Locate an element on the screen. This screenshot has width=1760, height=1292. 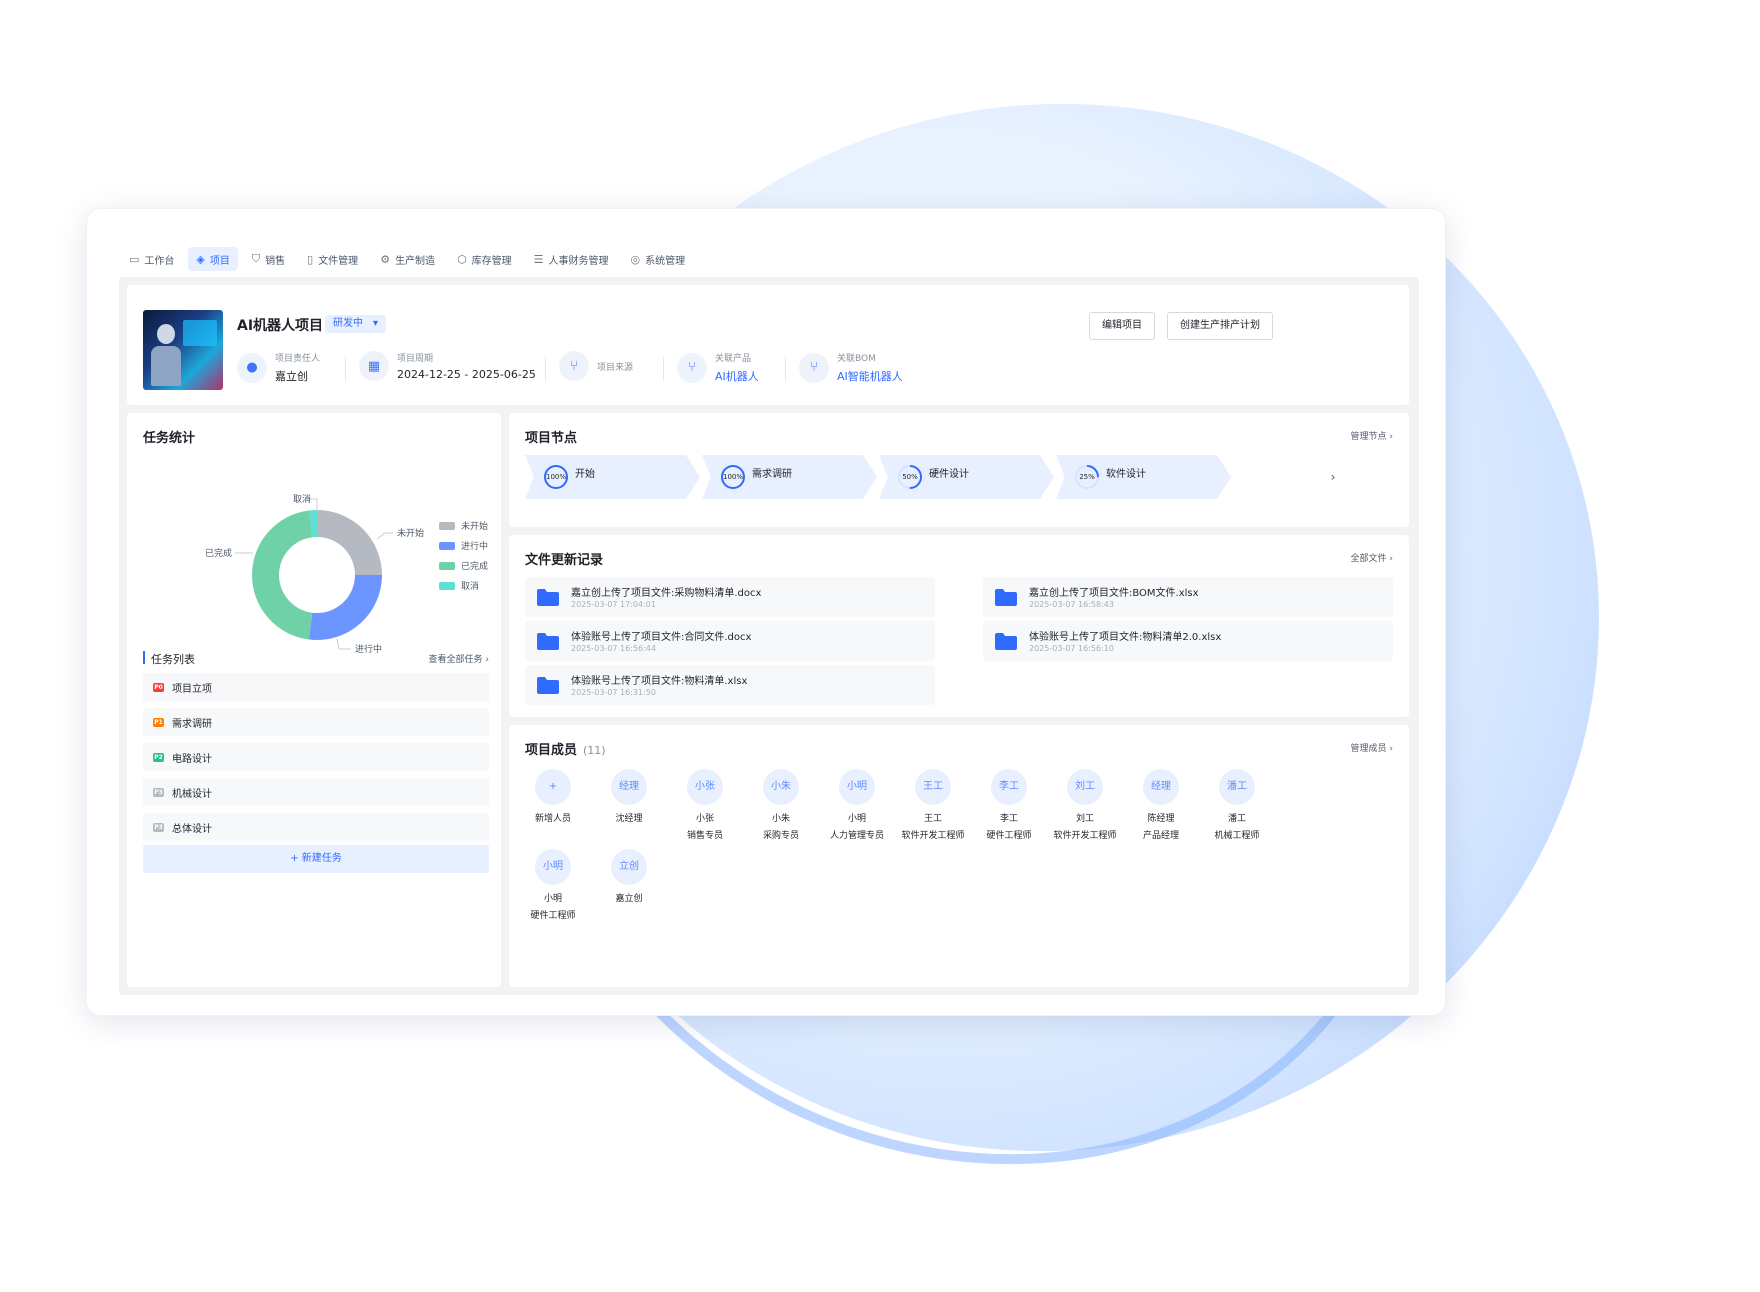
add-member-button: + 新增人员 is located at coordinates (553, 798).